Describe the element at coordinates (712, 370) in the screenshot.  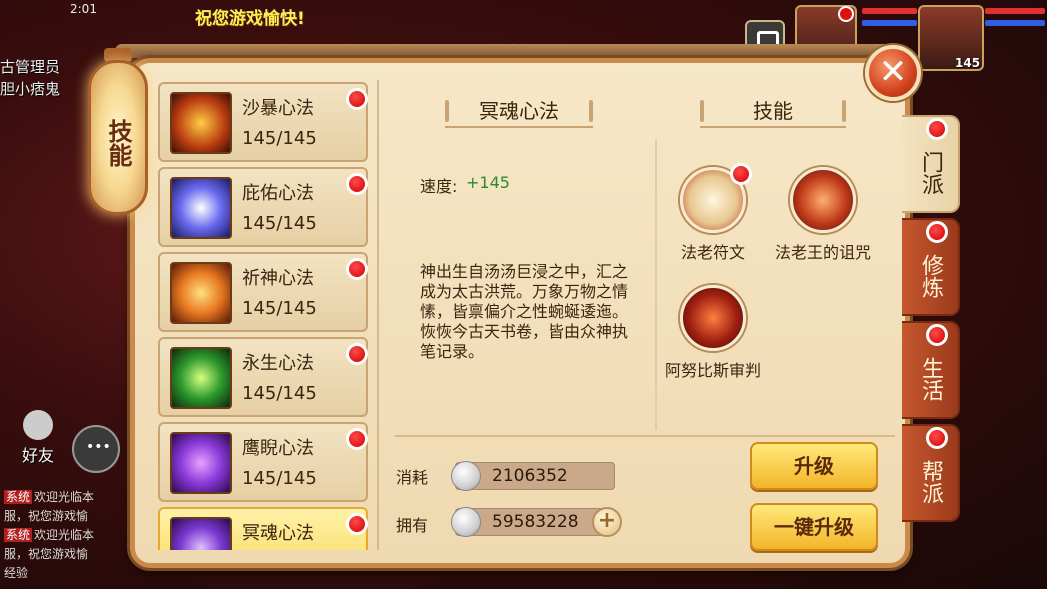
I see `sub-skill-label: 阿努比斯审判` at that location.